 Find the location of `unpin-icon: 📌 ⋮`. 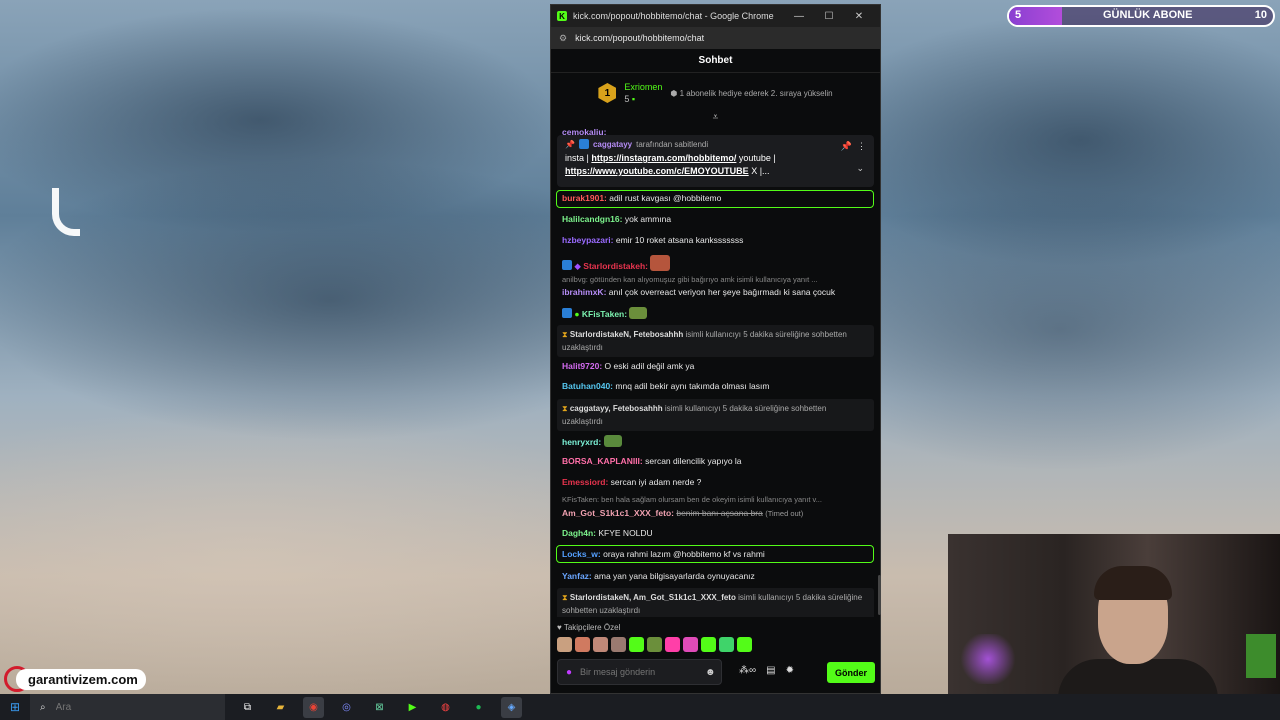

unpin-icon: 📌 ⋮ is located at coordinates (853, 146).